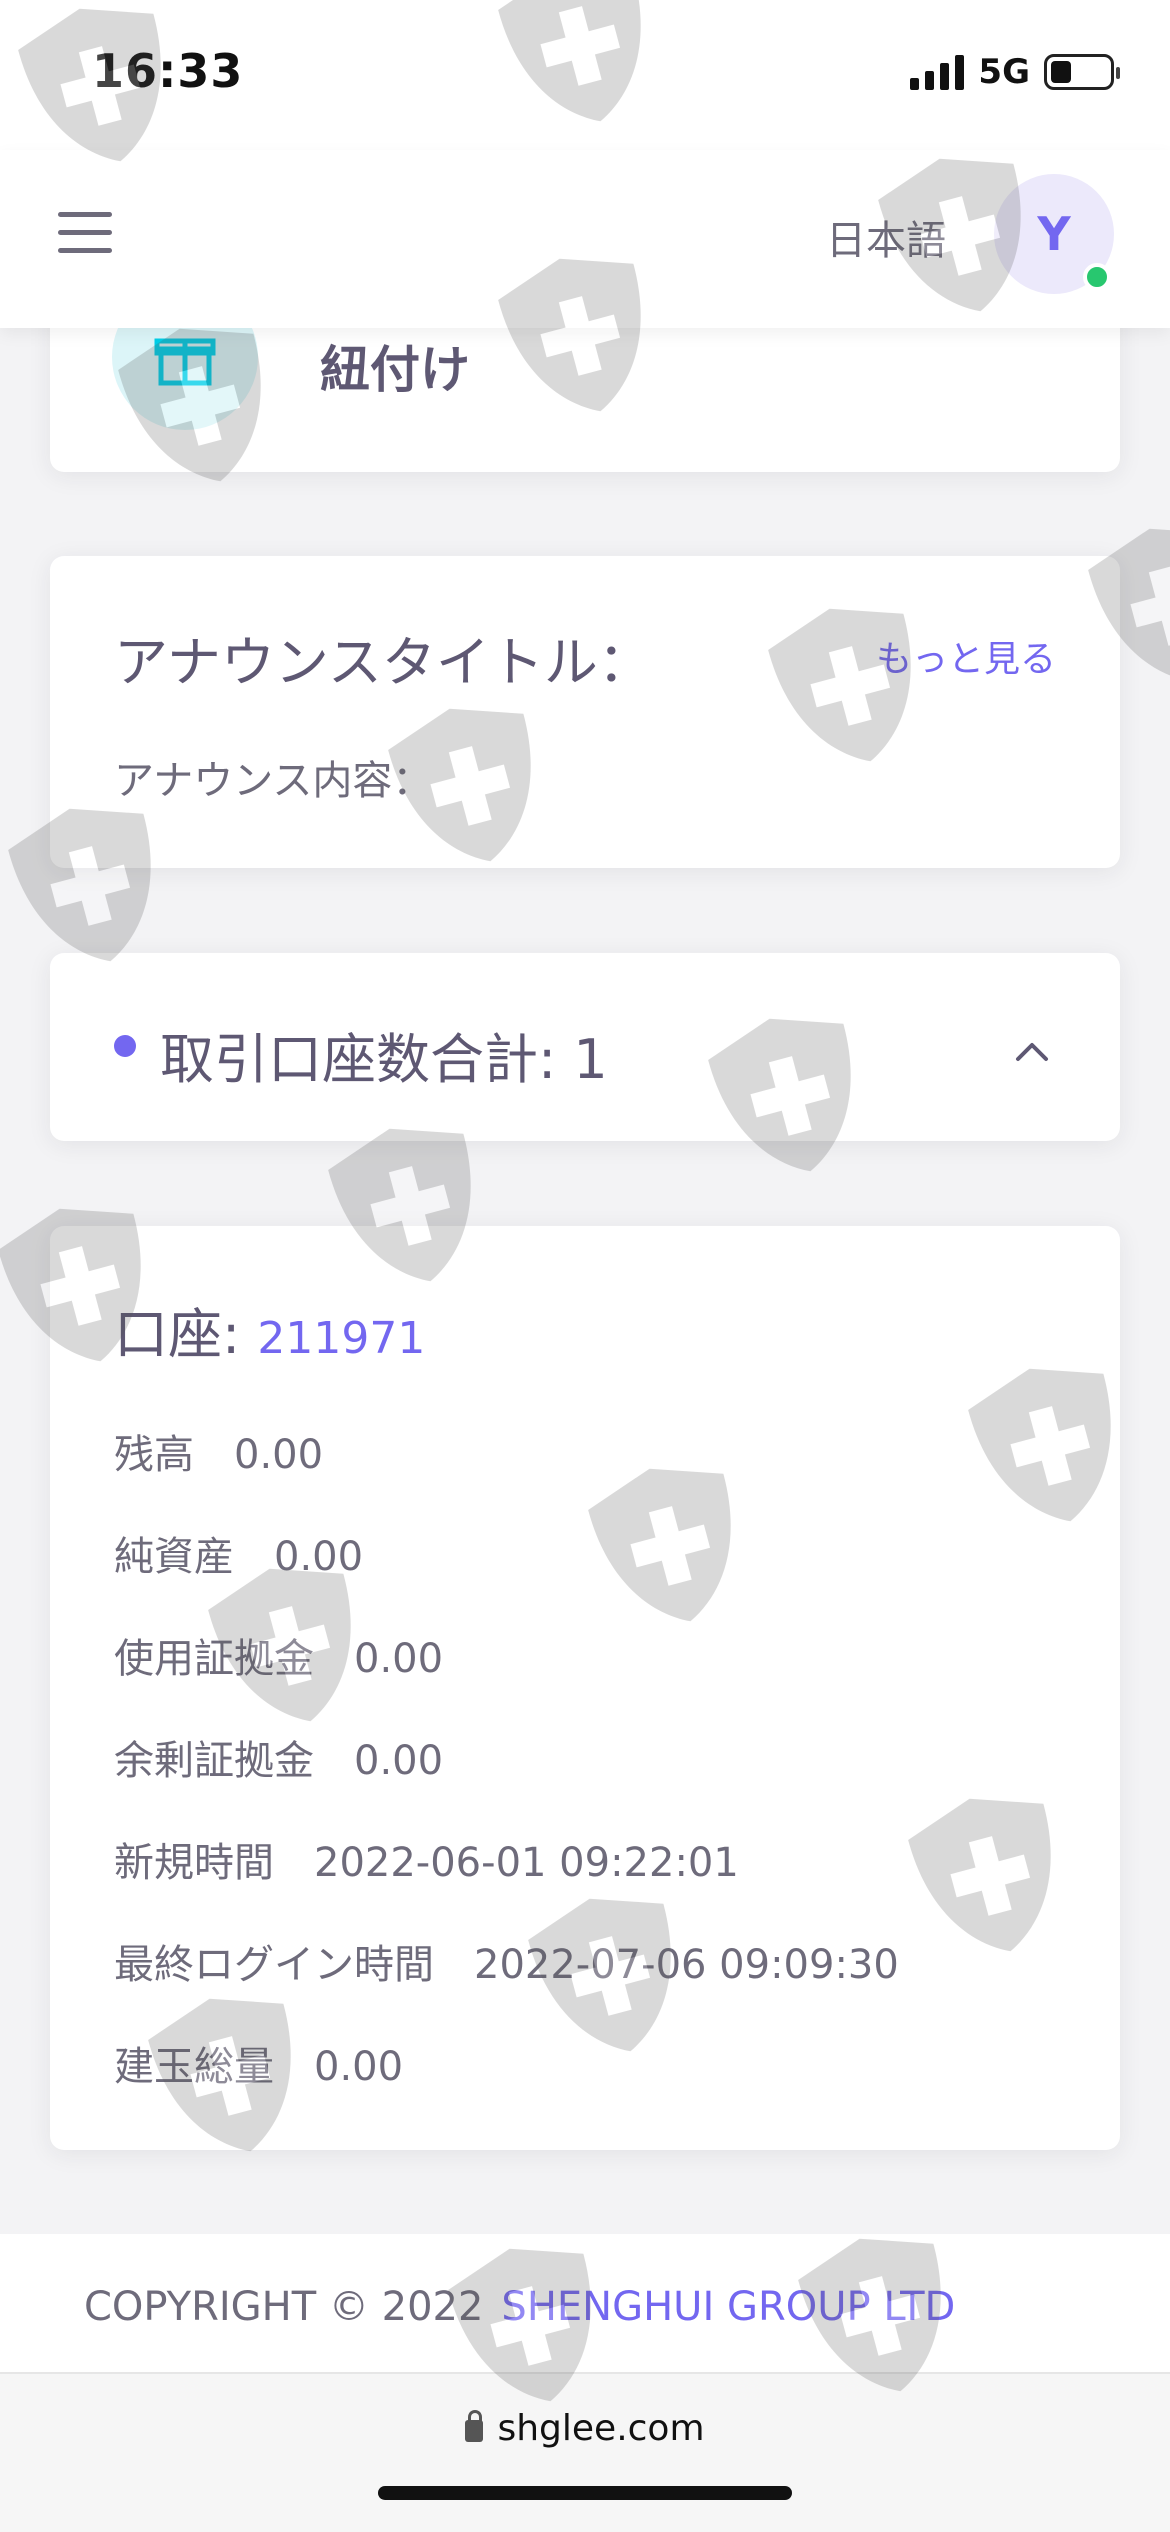 The height and width of the screenshot is (2532, 1170). Describe the element at coordinates (1032, 1051) in the screenshot. I see `chevron-up-icon` at that location.